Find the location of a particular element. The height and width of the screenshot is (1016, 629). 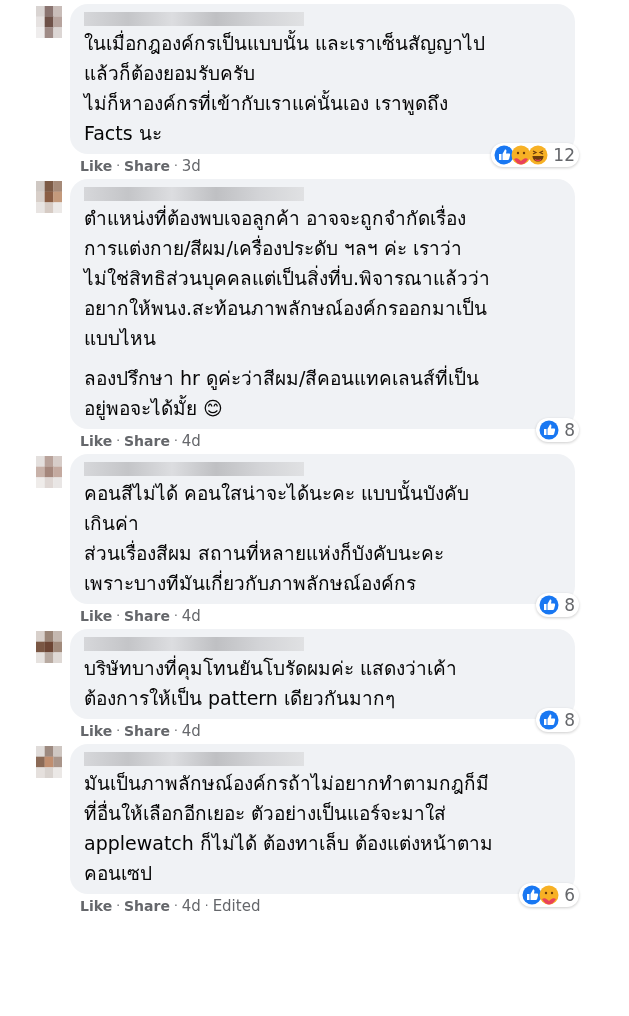

reaction-count: 12 is located at coordinates (535, 155).